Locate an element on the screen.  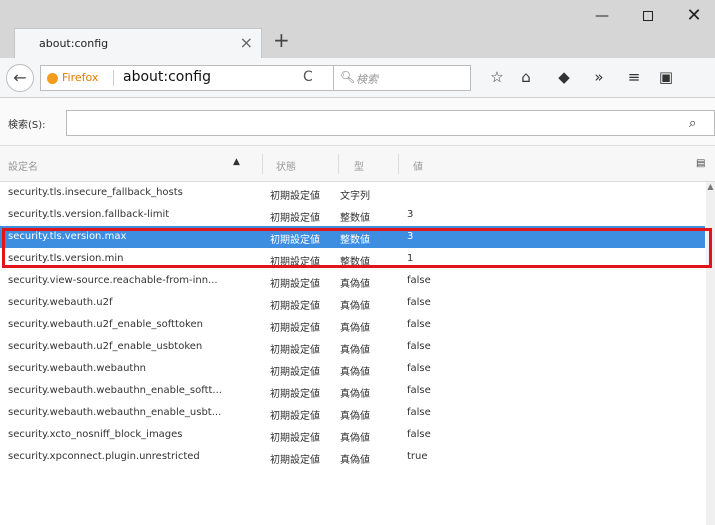
close-window-button: ✕ is located at coordinates (693, 16).